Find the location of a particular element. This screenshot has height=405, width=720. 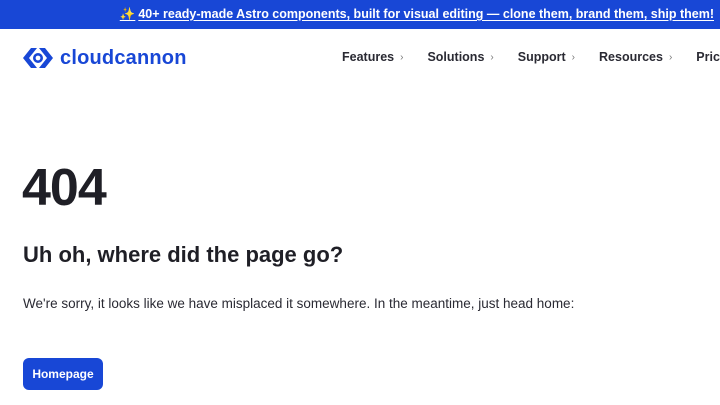

nav-item-pricing: Pricing is located at coordinates (708, 57).